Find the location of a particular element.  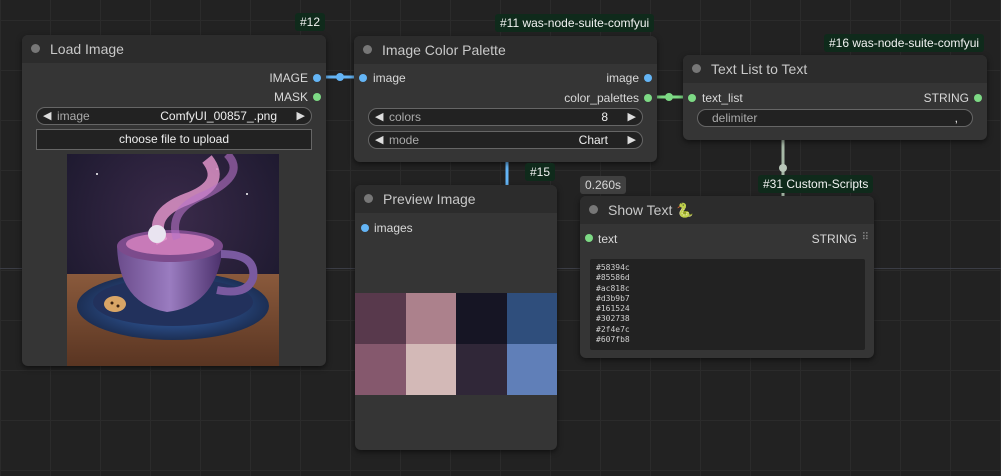

preview-badge: #15 is located at coordinates (540, 172).